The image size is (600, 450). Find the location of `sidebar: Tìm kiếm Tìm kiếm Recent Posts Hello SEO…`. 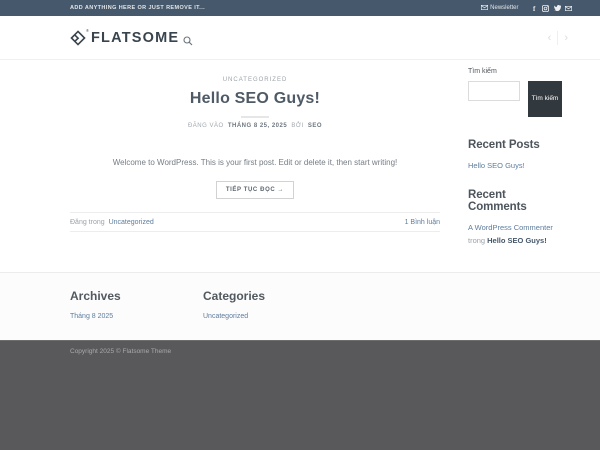

sidebar: Tìm kiếm Tìm kiếm Recent Posts Hello SEO… is located at coordinates (516, 157).